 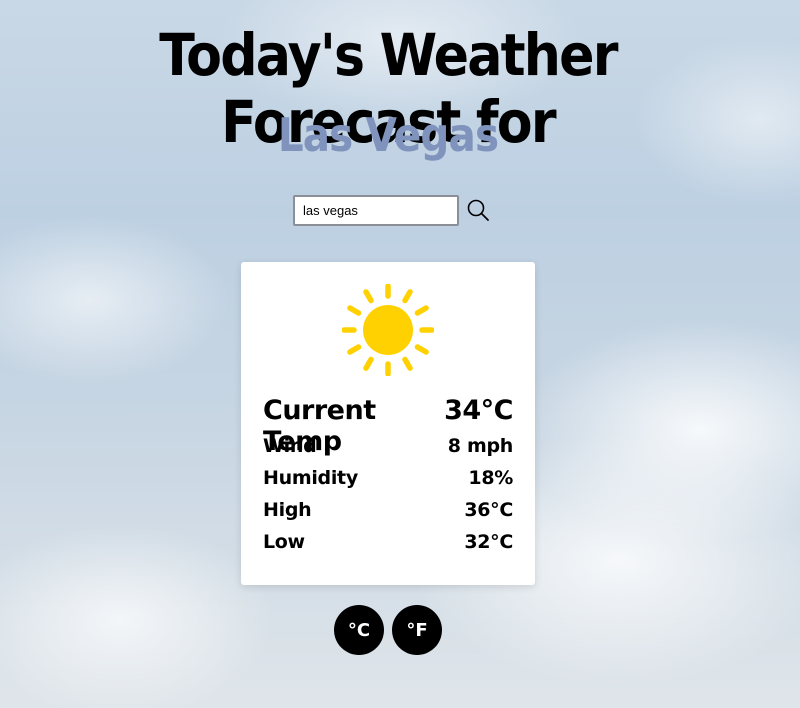 I want to click on humidity-value: 18%, so click(x=490, y=478).